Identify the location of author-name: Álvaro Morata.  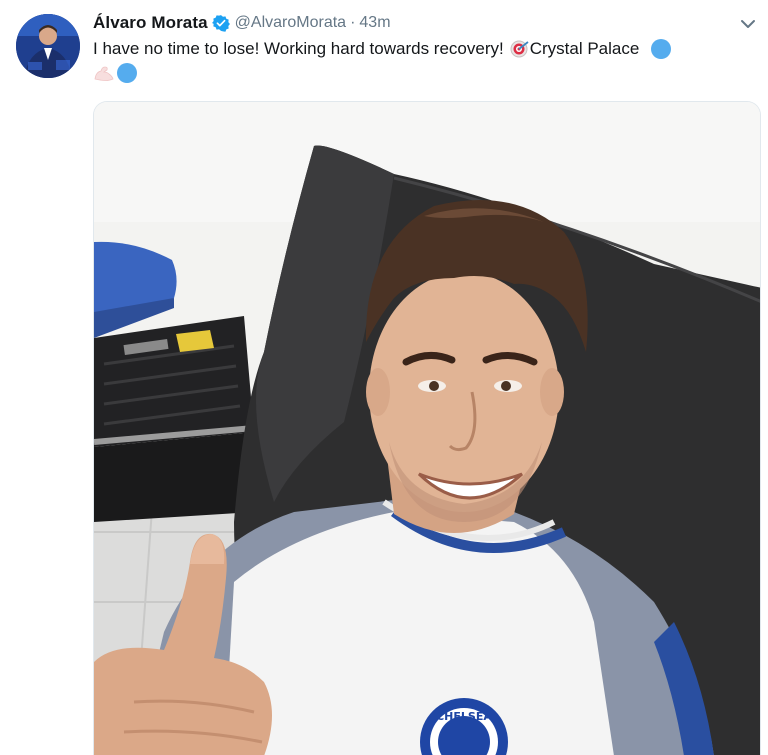
(150, 23).